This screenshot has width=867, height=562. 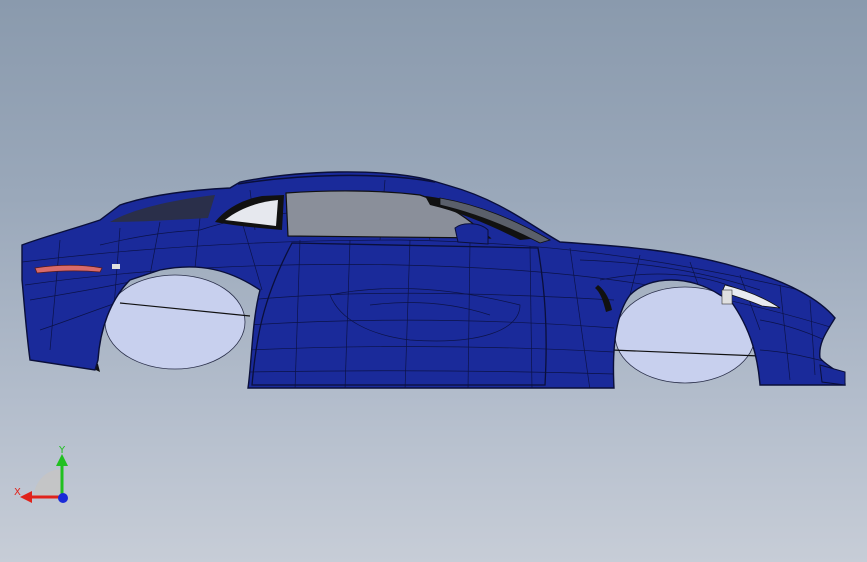 I want to click on front-splitter, so click(x=832, y=375).